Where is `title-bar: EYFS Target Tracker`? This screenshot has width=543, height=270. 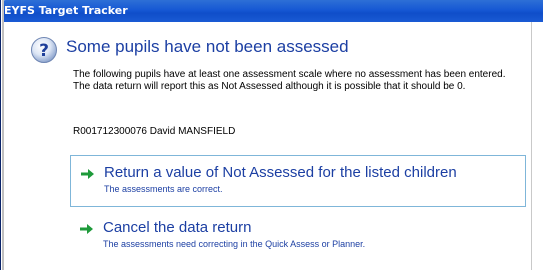
title-bar: EYFS Target Tracker is located at coordinates (271, 11).